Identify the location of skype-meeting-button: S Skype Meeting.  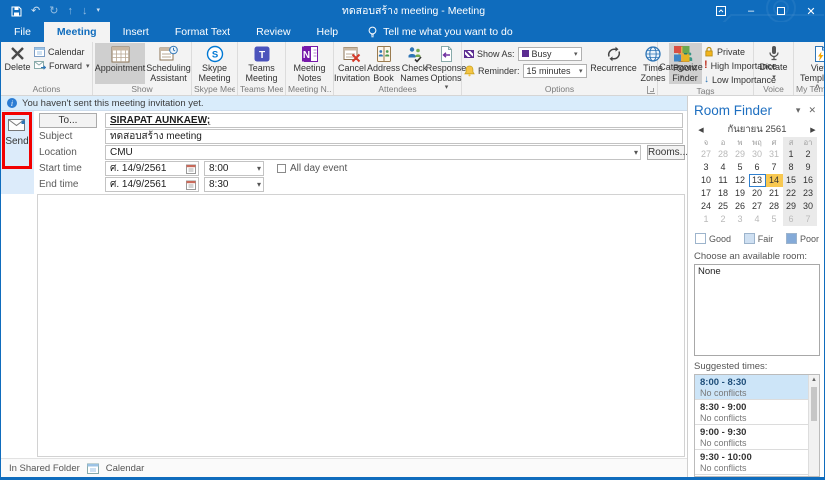
(214, 63).